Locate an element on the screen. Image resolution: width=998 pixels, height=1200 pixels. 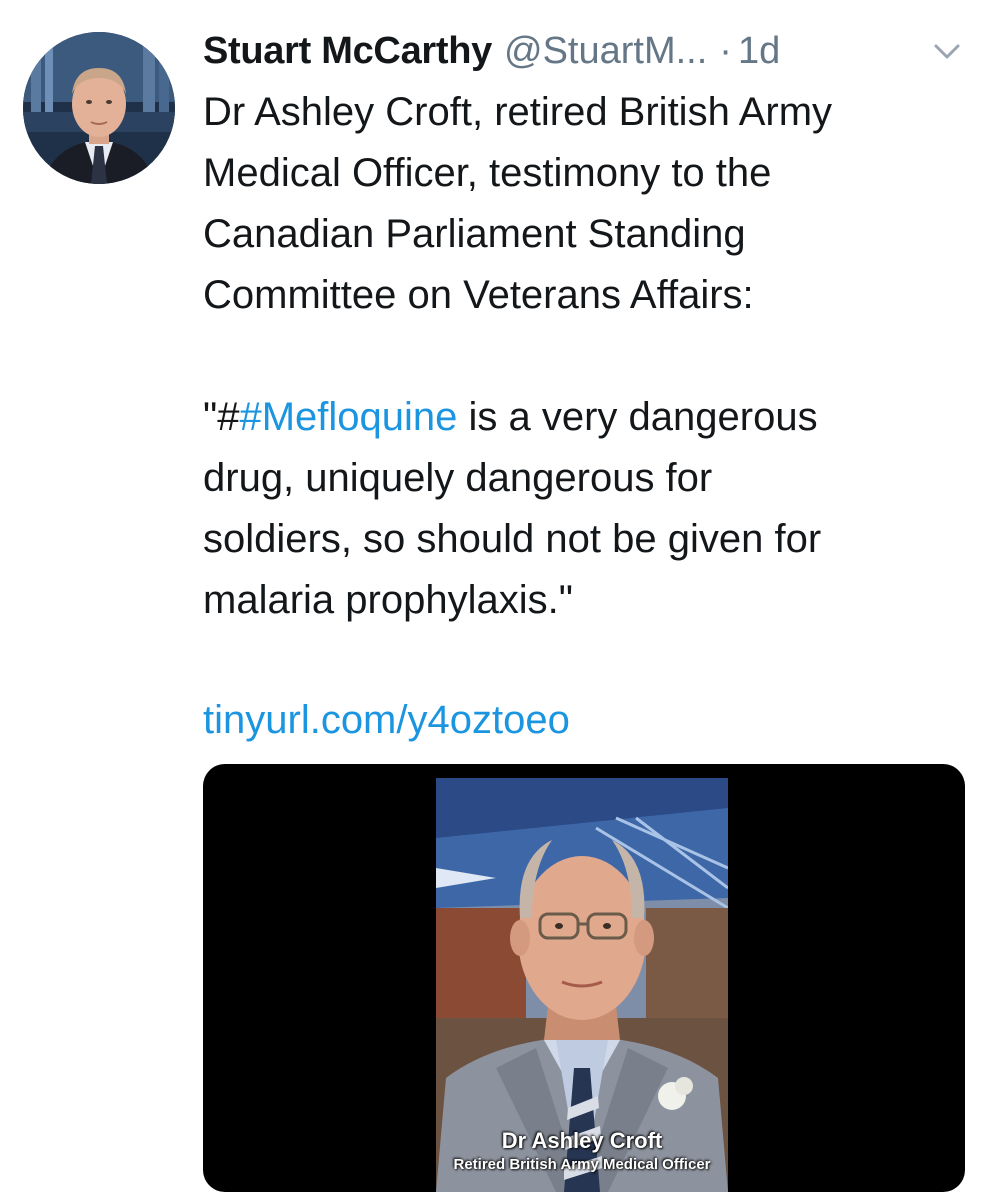
display-name: Stuart McCarthy is located at coordinates (347, 51).